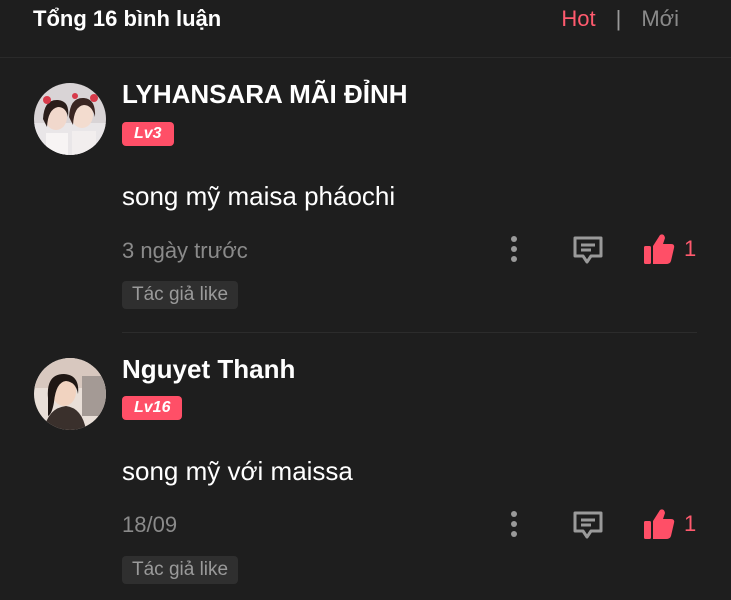 The width and height of the screenshot is (731, 600). Describe the element at coordinates (365, 29) in the screenshot. I see `comments-header: Tổng 16 bình luận Hot | Mới` at that location.